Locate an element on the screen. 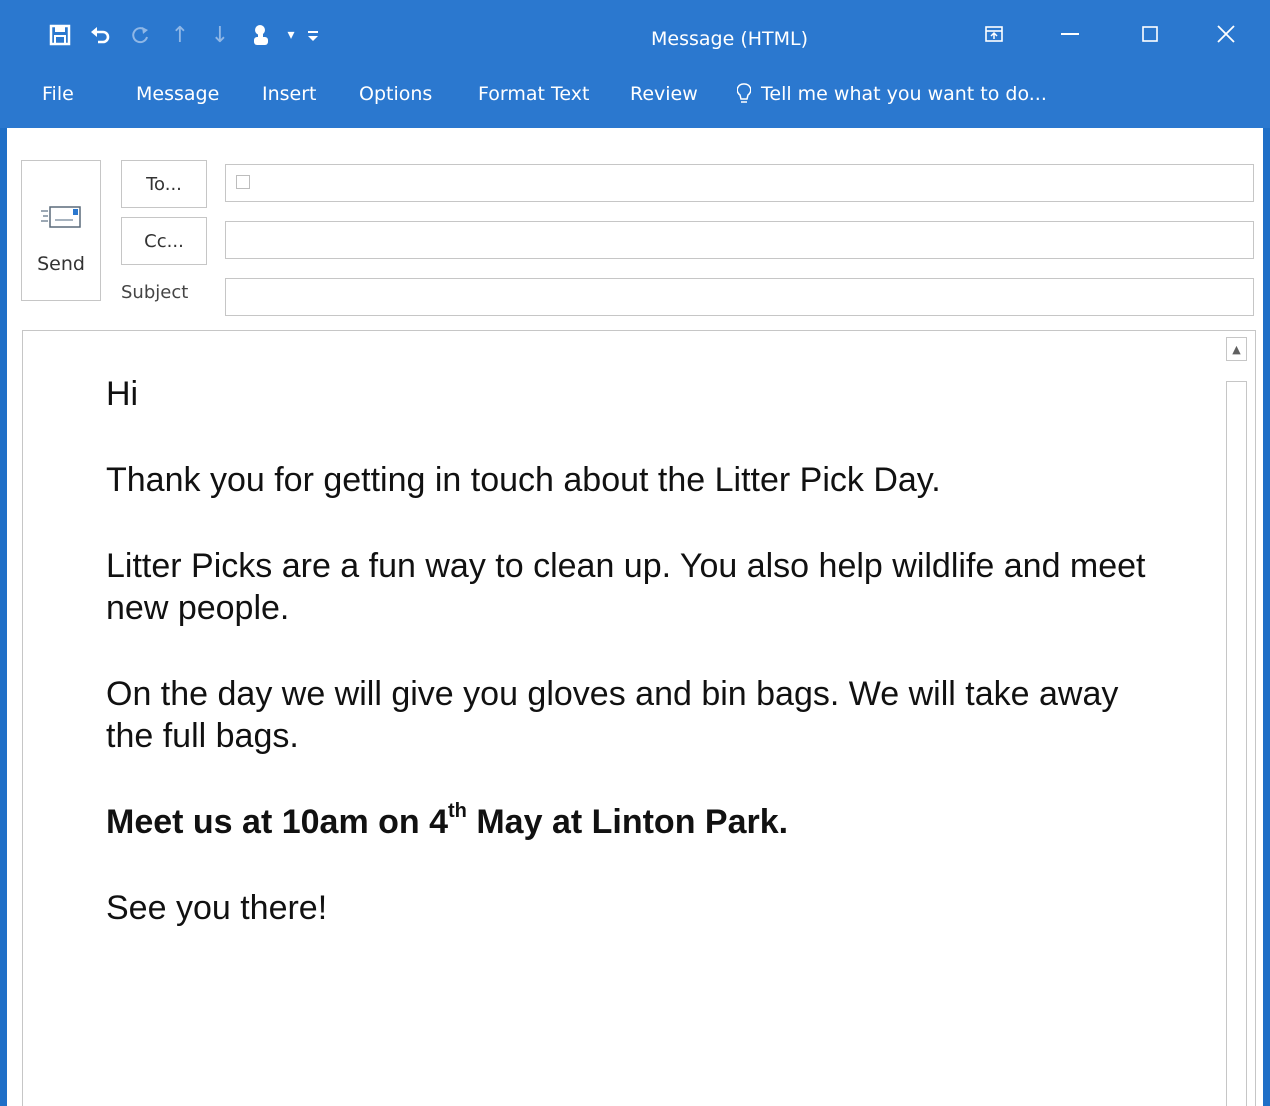 This screenshot has width=1270, height=1106. greeting-text: Hi is located at coordinates (122, 394).